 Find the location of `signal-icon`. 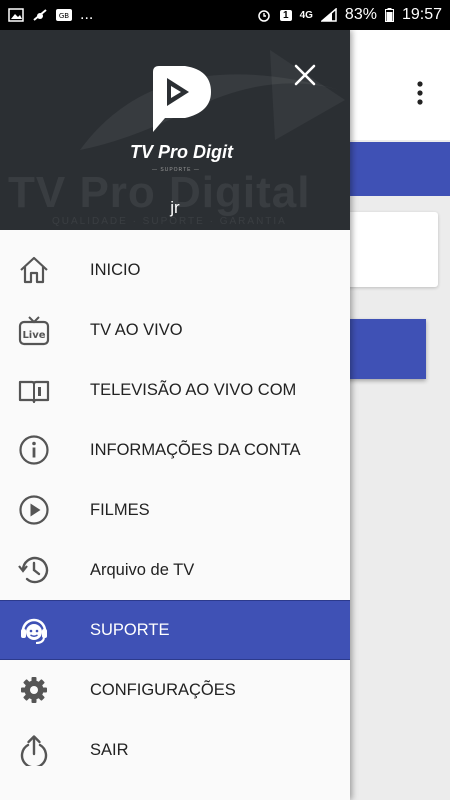

signal-icon is located at coordinates (328, 15).